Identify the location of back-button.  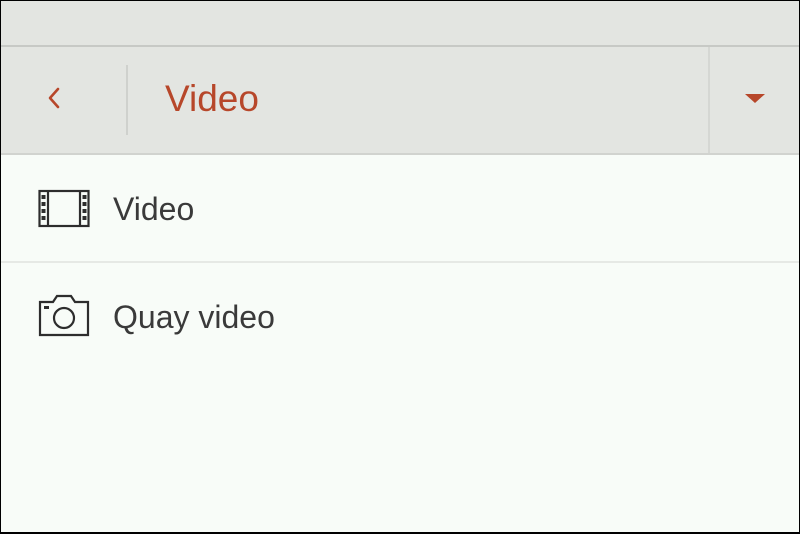
(64, 100).